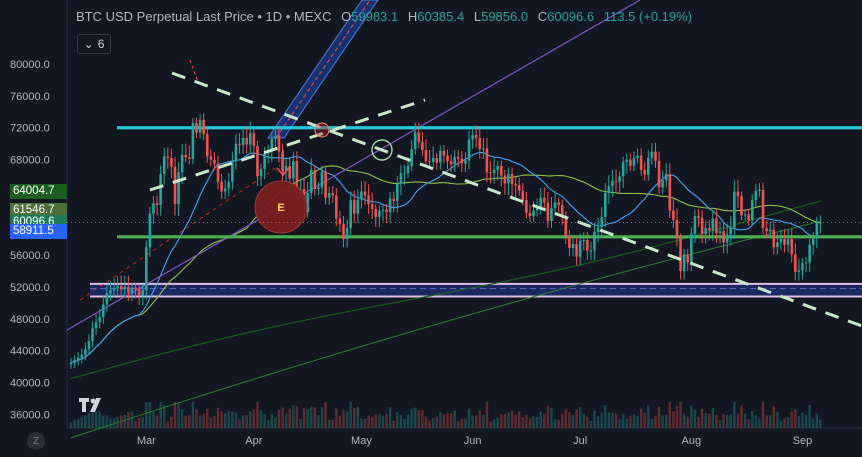  What do you see at coordinates (94, 44) in the screenshot?
I see `indicators-toggle-button: ⌄ 6` at bounding box center [94, 44].